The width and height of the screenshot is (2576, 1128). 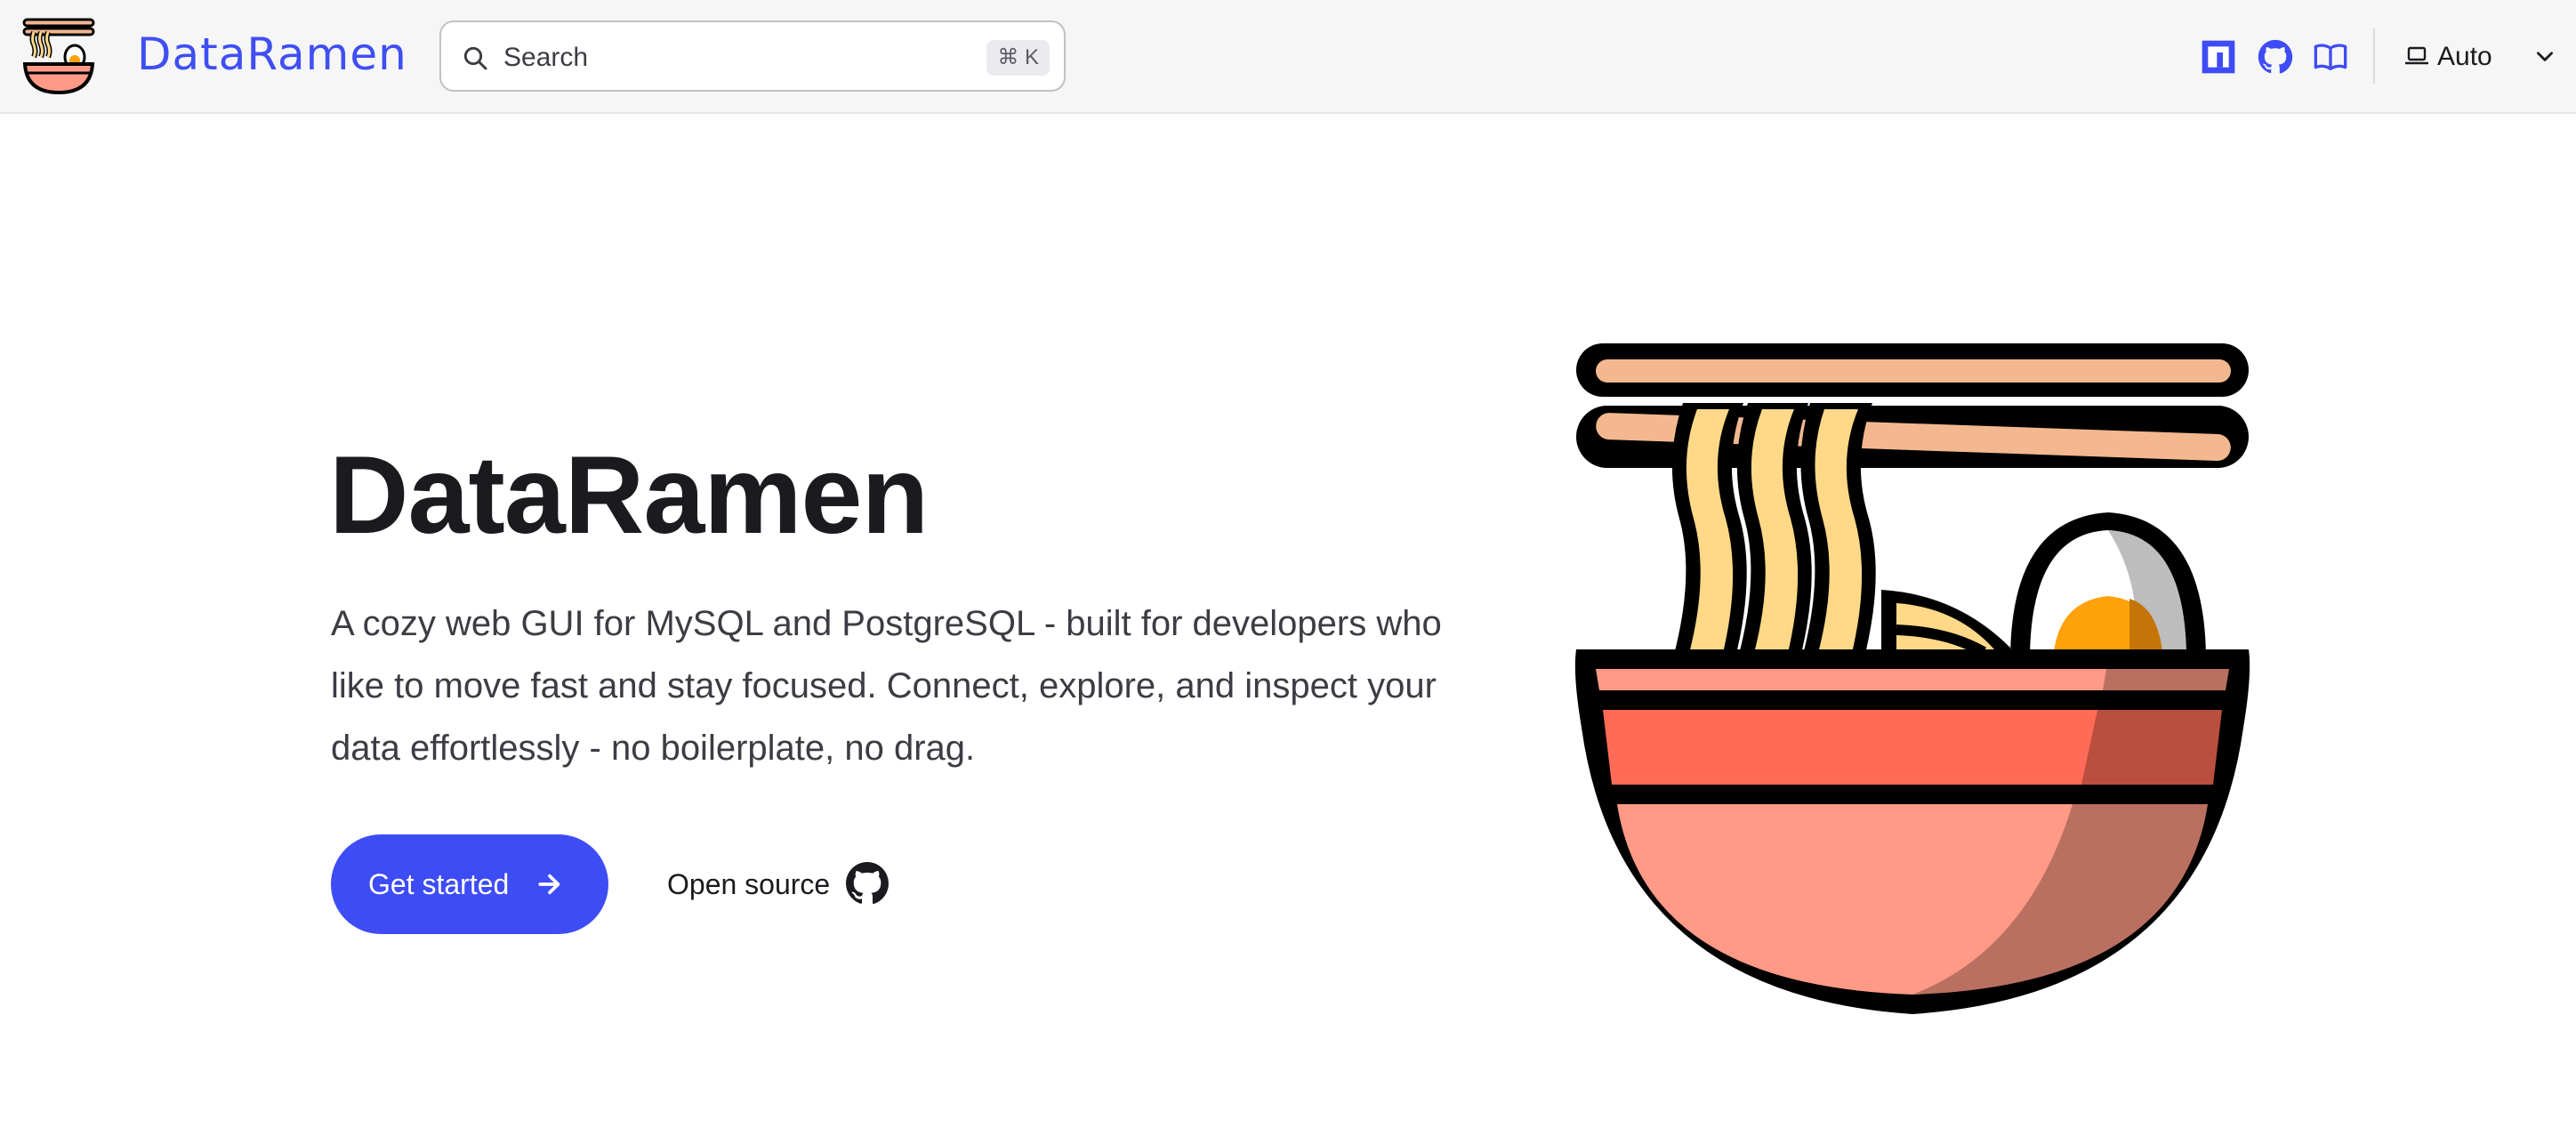 I want to click on site-title: DataRamen, so click(x=272, y=54).